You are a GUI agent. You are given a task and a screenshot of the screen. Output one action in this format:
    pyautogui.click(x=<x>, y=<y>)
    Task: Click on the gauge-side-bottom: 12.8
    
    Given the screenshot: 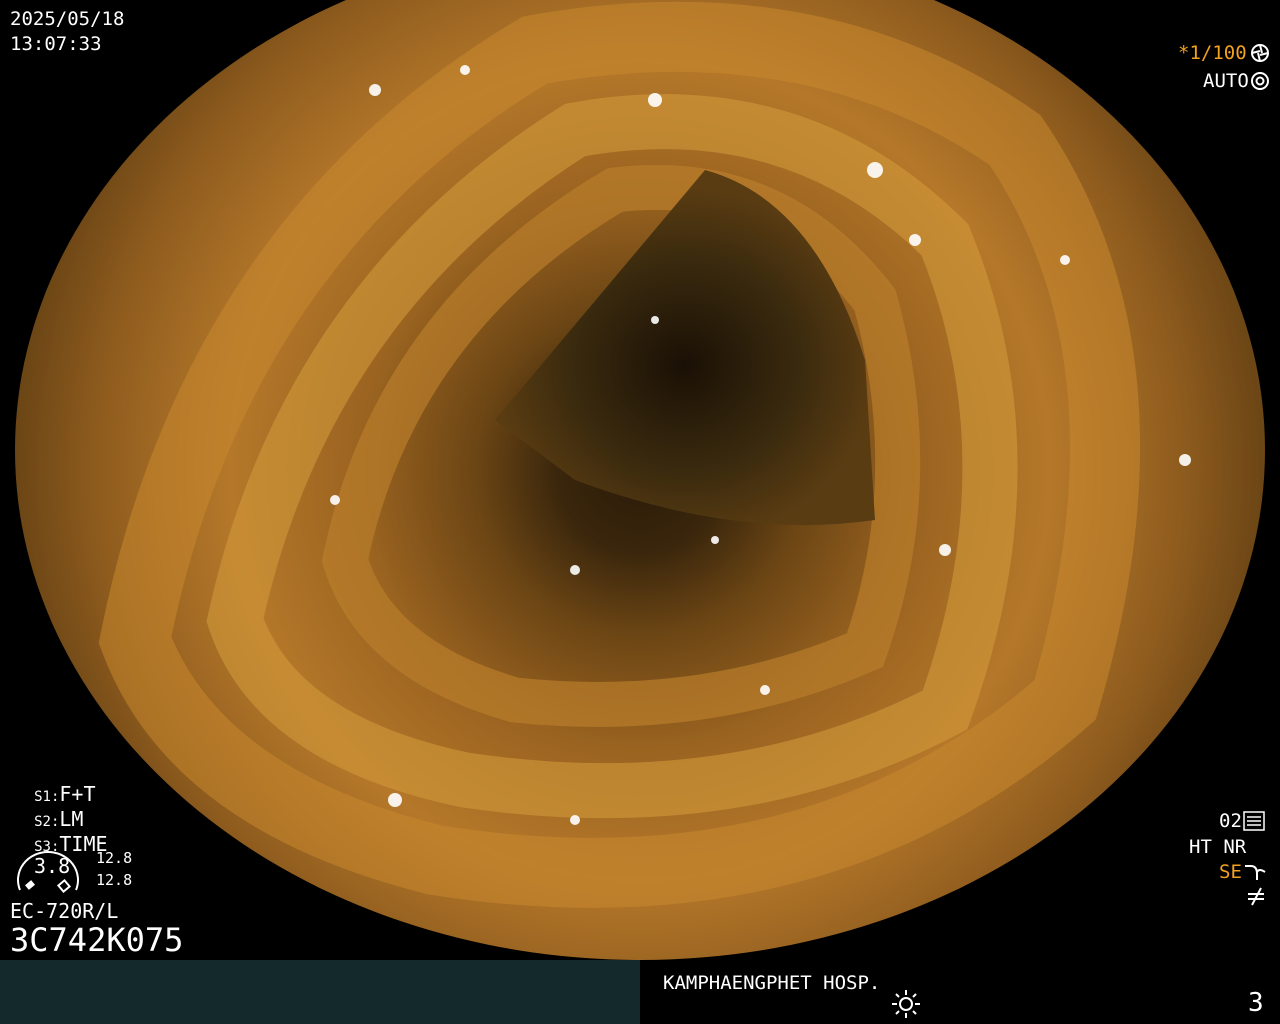 What is the action you would take?
    pyautogui.click(x=114, y=880)
    